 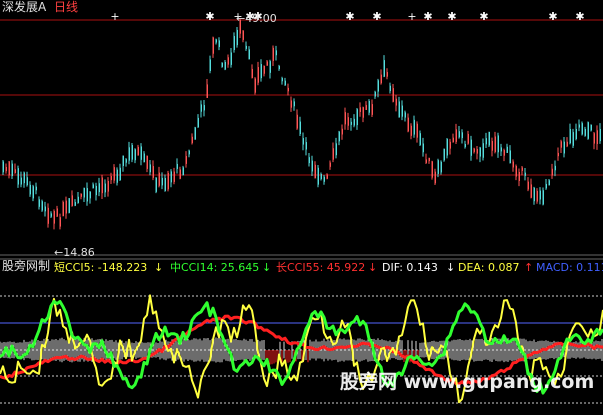 What do you see at coordinates (66, 7) in the screenshot?
I see `period-label: 日线` at bounding box center [66, 7].